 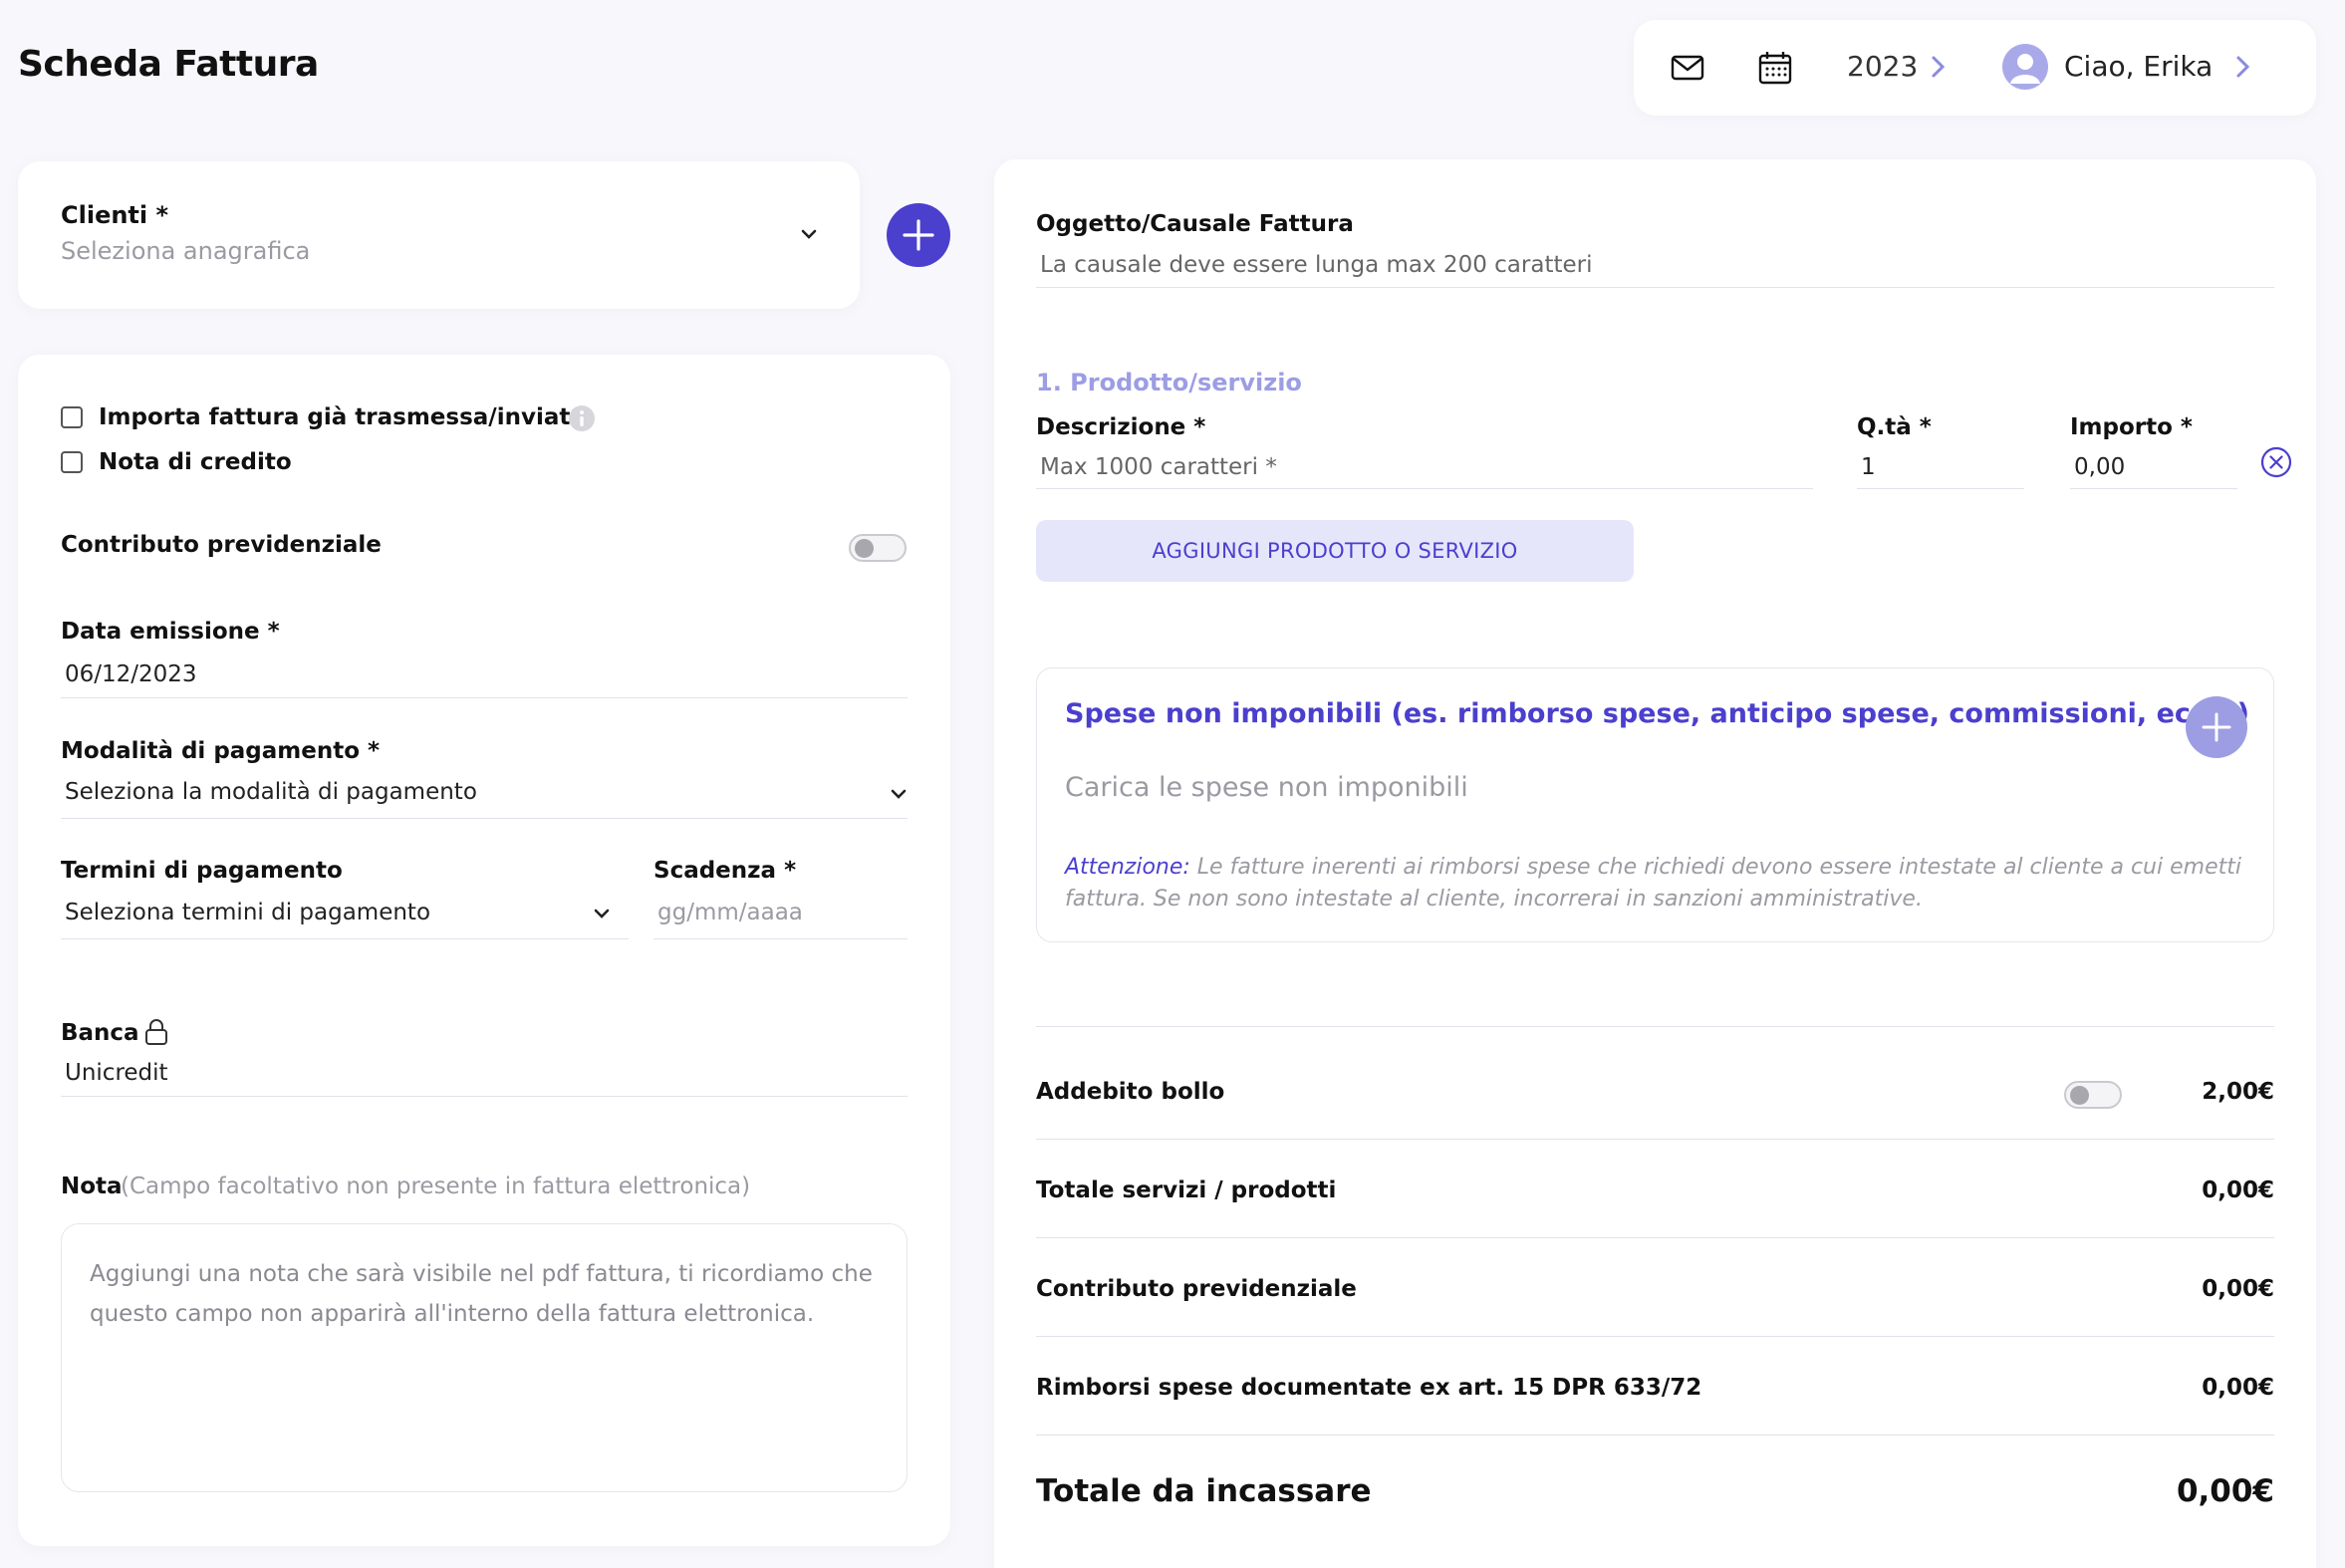 I want to click on totale-value: 0,00€, so click(x=2225, y=1491).